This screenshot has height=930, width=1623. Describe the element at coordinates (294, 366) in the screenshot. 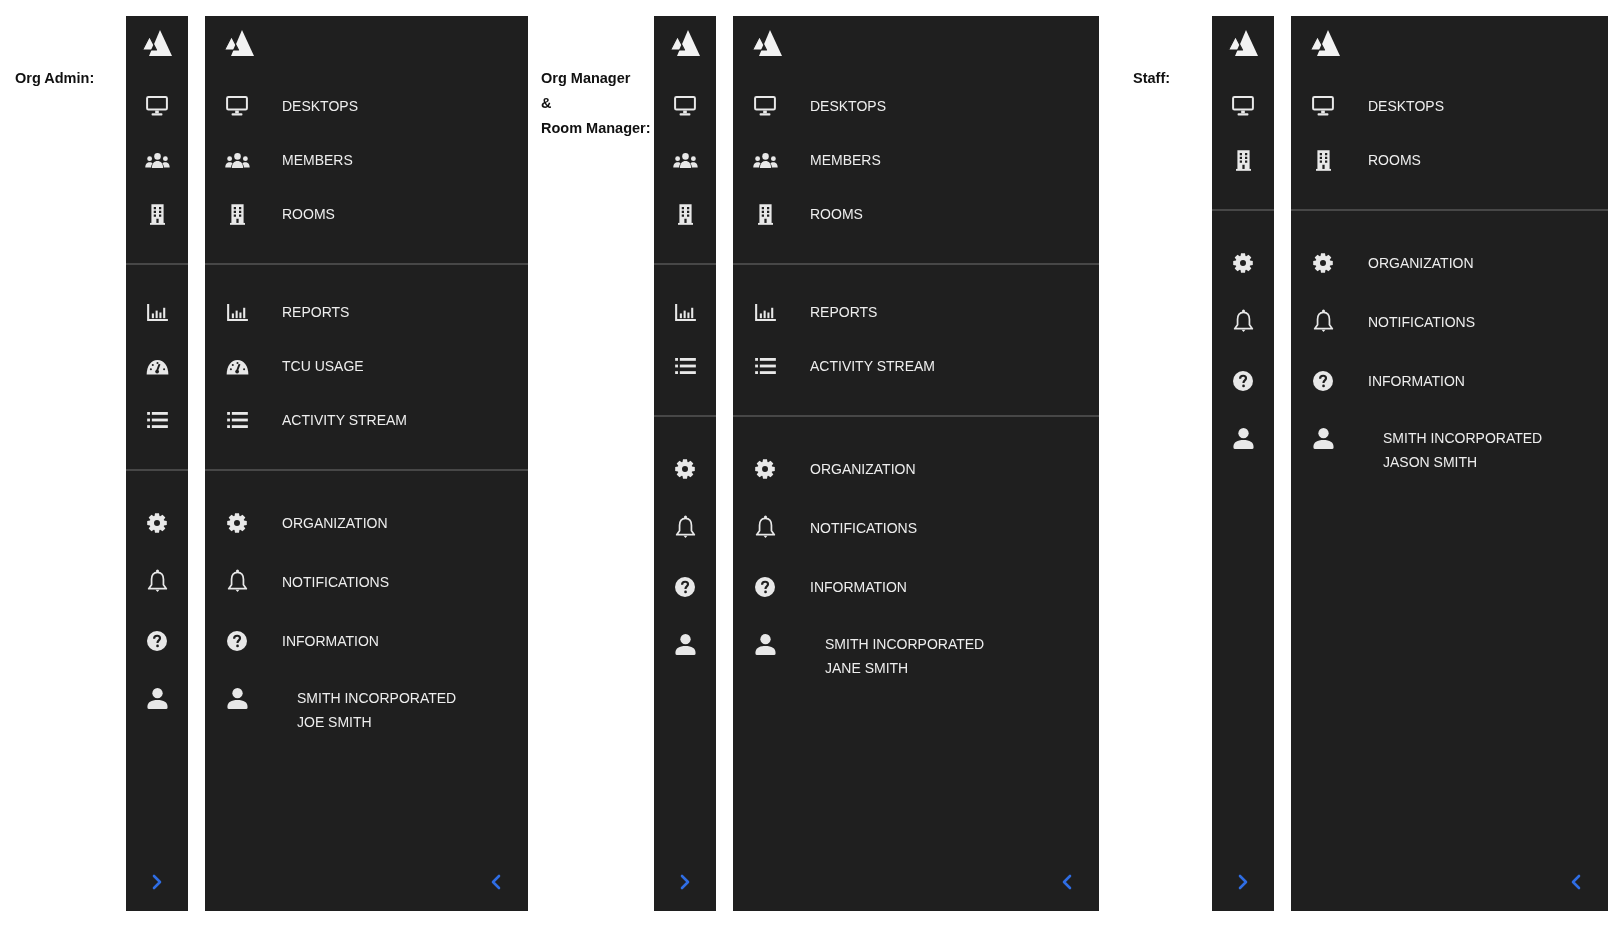

I see `nav-item: TCU USAGE` at that location.